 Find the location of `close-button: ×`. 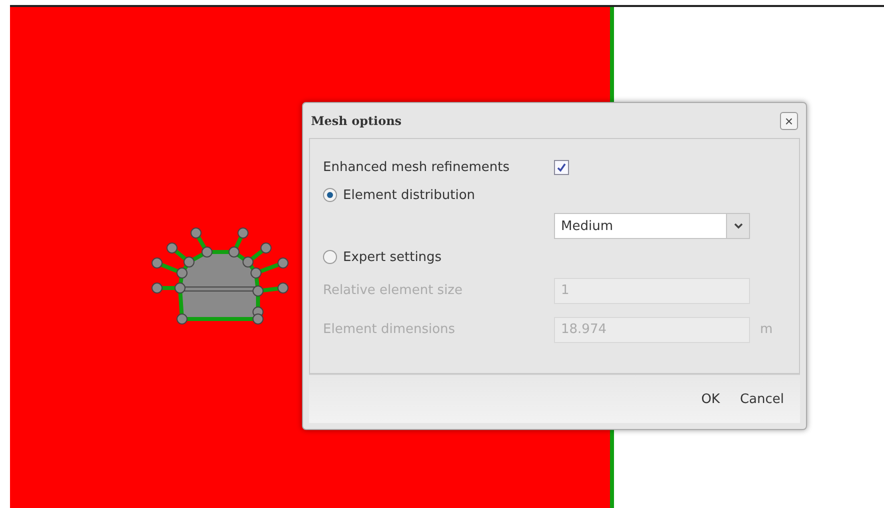

close-button: × is located at coordinates (789, 121).